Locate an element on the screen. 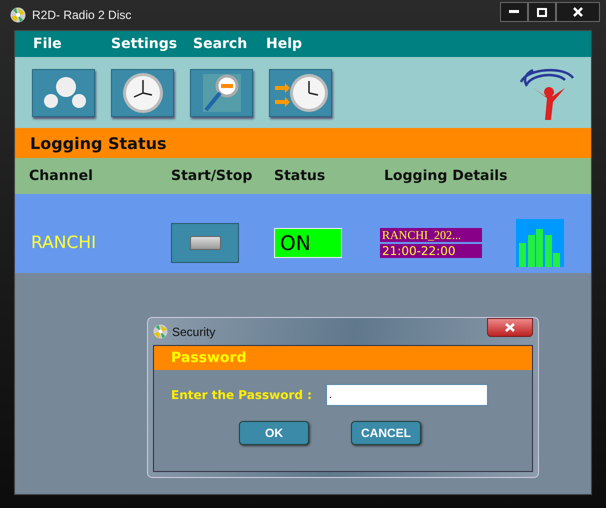 This screenshot has width=606, height=508. dialog-close-button is located at coordinates (510, 327).